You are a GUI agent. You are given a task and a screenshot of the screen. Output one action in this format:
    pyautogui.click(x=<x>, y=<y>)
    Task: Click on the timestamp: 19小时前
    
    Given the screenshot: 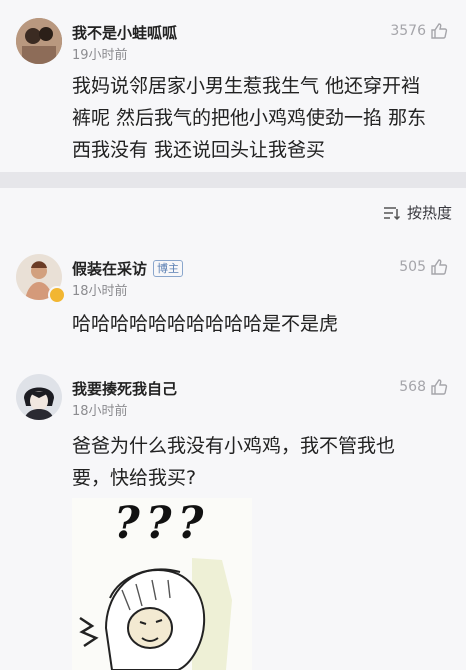 What is the action you would take?
    pyautogui.click(x=100, y=55)
    